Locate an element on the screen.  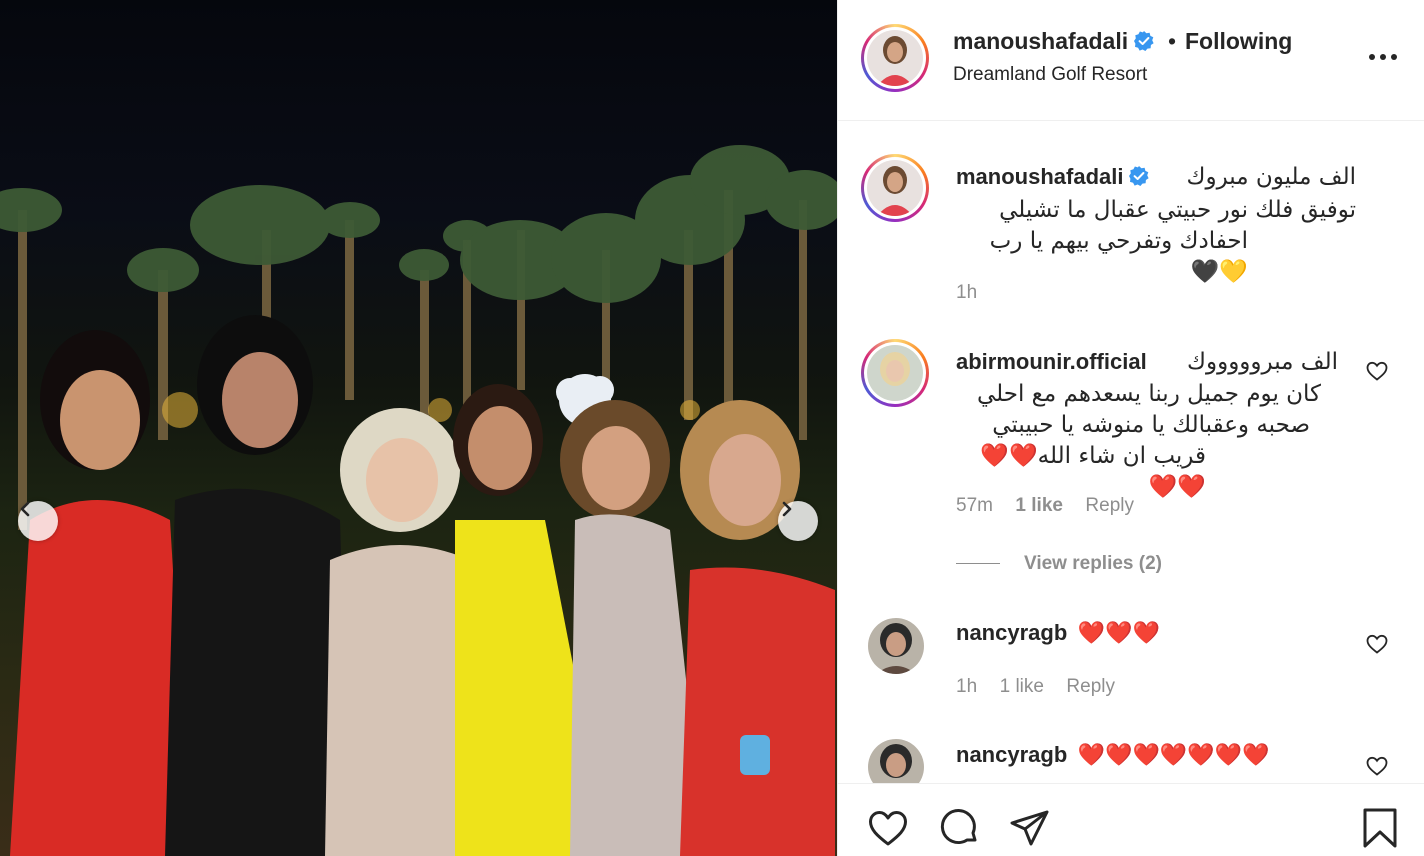
post-action-bar is located at coordinates (1131, 819).